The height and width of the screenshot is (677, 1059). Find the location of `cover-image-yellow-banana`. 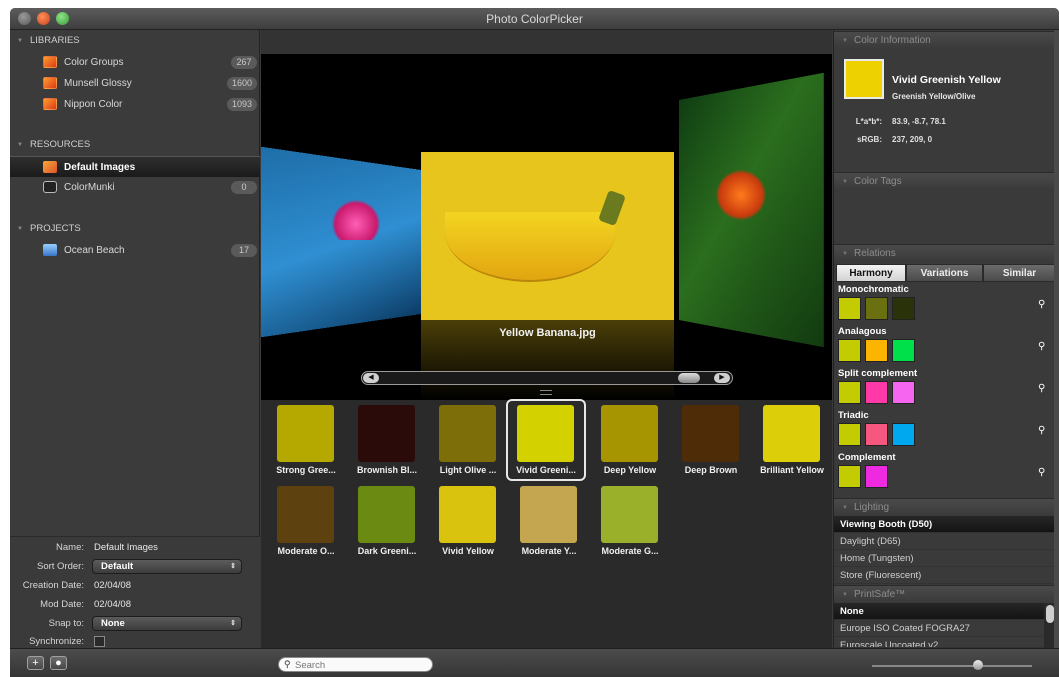

cover-image-yellow-banana is located at coordinates (547, 236).